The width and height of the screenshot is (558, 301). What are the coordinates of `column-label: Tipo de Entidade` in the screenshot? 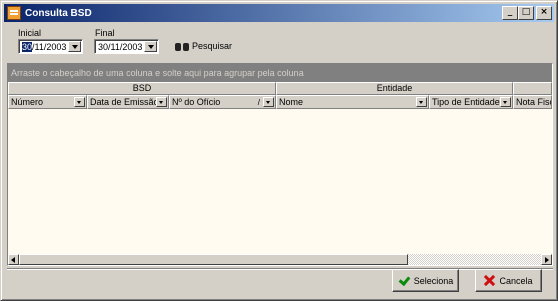 It's located at (466, 102).